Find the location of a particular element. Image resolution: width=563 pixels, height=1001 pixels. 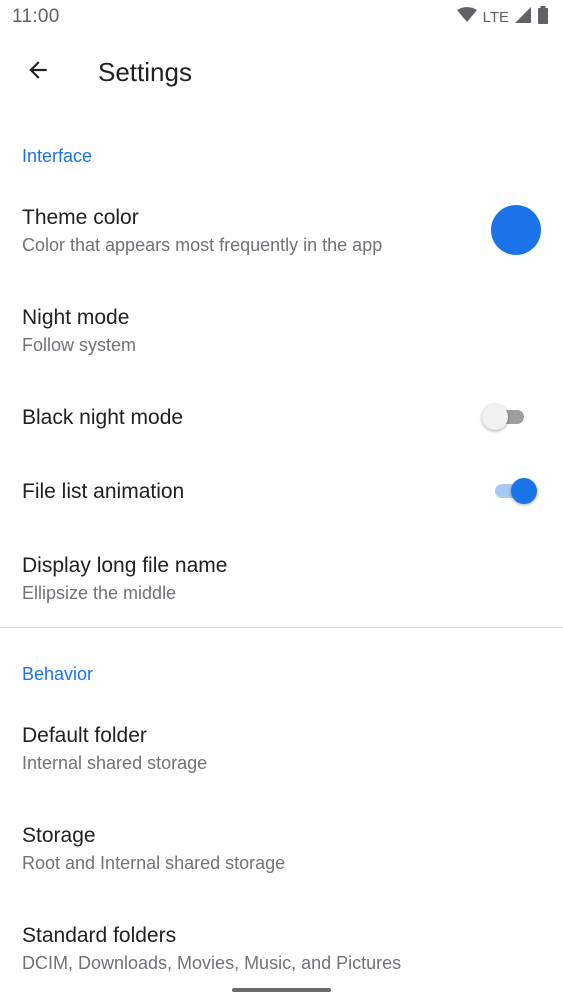

gesture-navigation-bar is located at coordinates (281, 990).